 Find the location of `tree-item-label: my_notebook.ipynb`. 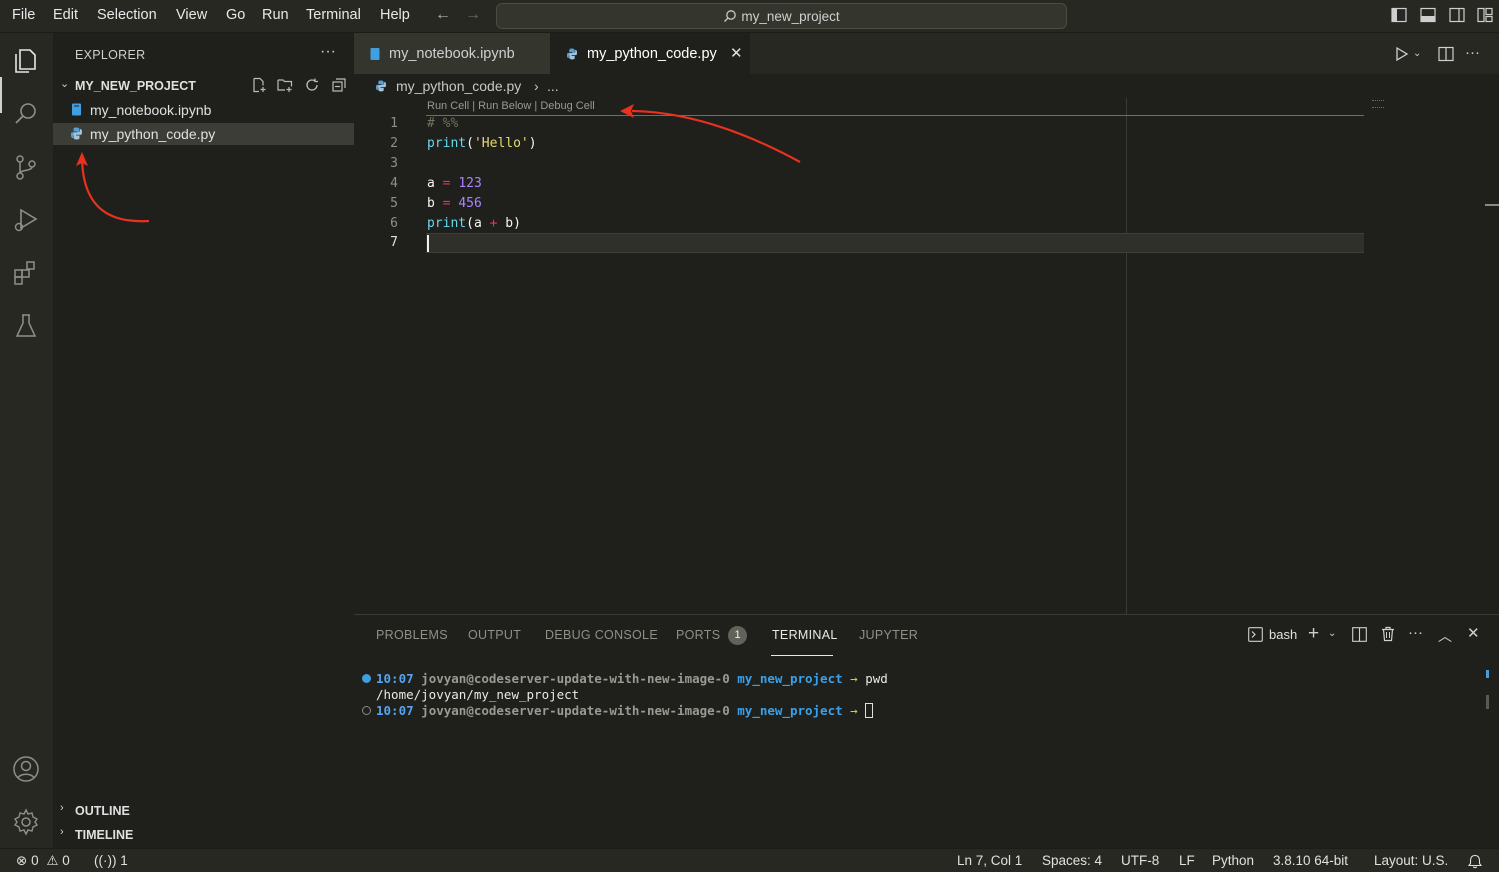

tree-item-label: my_notebook.ipynb is located at coordinates (151, 110).